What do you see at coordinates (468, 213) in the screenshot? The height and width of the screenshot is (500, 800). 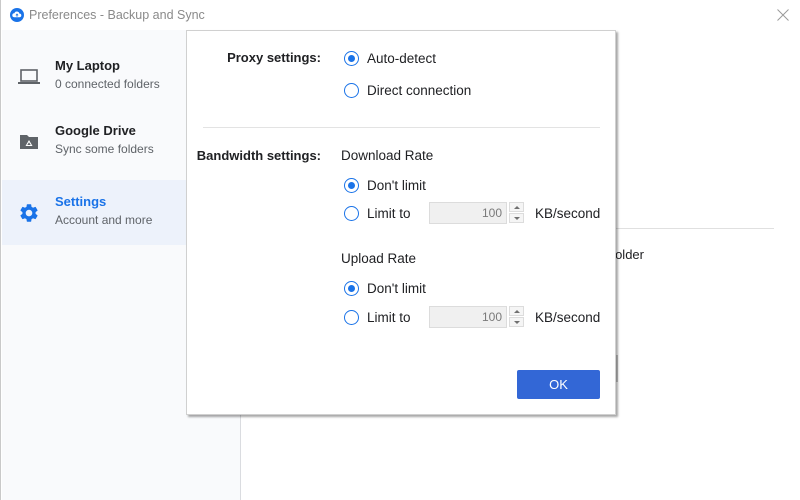 I see `download-rate-input` at bounding box center [468, 213].